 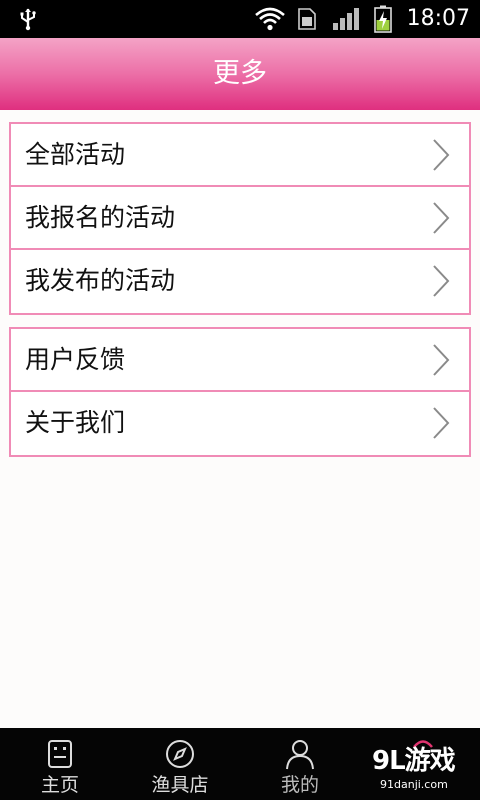 I want to click on usb-icon, so click(x=28, y=19).